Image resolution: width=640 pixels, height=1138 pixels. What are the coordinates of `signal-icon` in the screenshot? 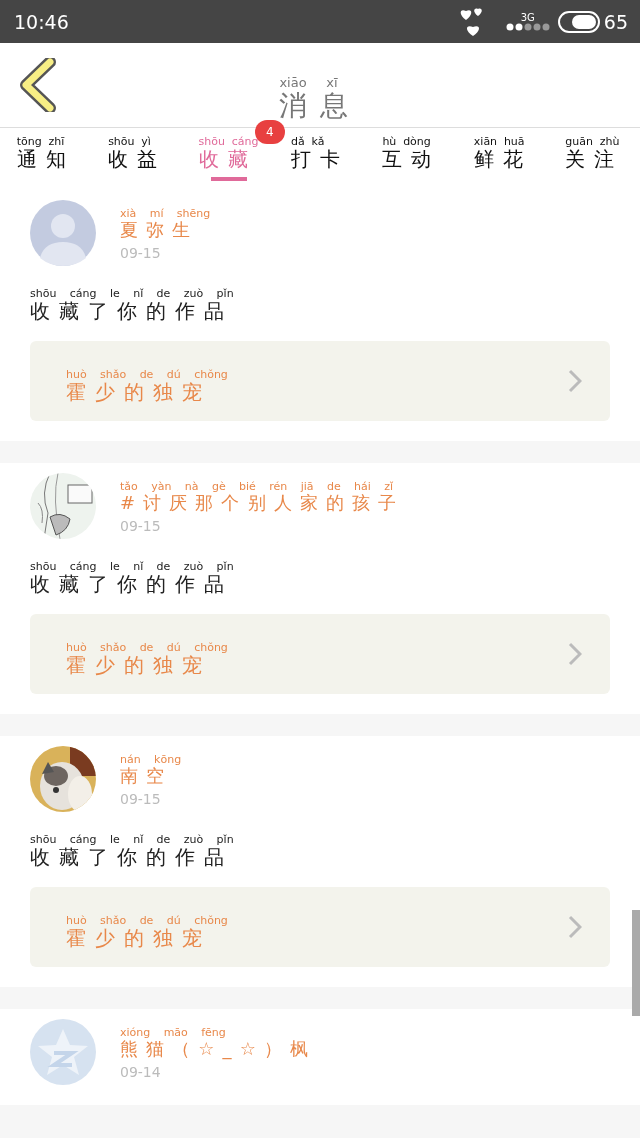 It's located at (527, 27).